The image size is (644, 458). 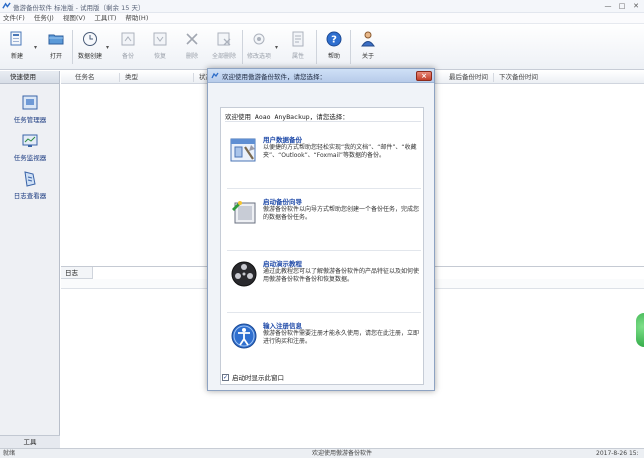 What do you see at coordinates (321, 76) in the screenshot?
I see `dialog-title-bar: 欢迎使用傲游备份软件，请您选择： ×` at bounding box center [321, 76].